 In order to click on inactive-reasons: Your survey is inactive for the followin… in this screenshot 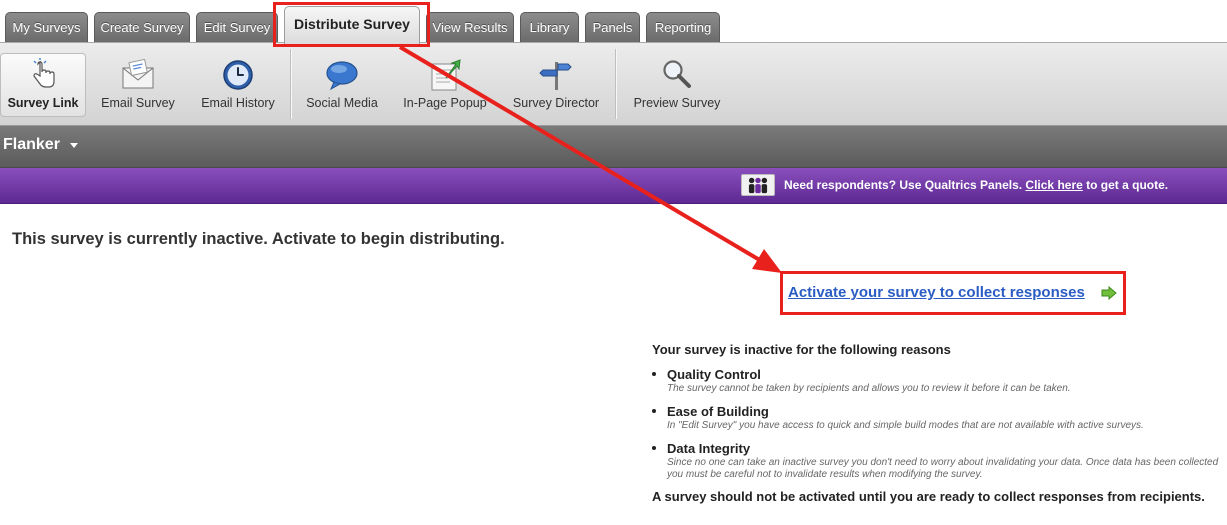, I will do `click(937, 423)`.